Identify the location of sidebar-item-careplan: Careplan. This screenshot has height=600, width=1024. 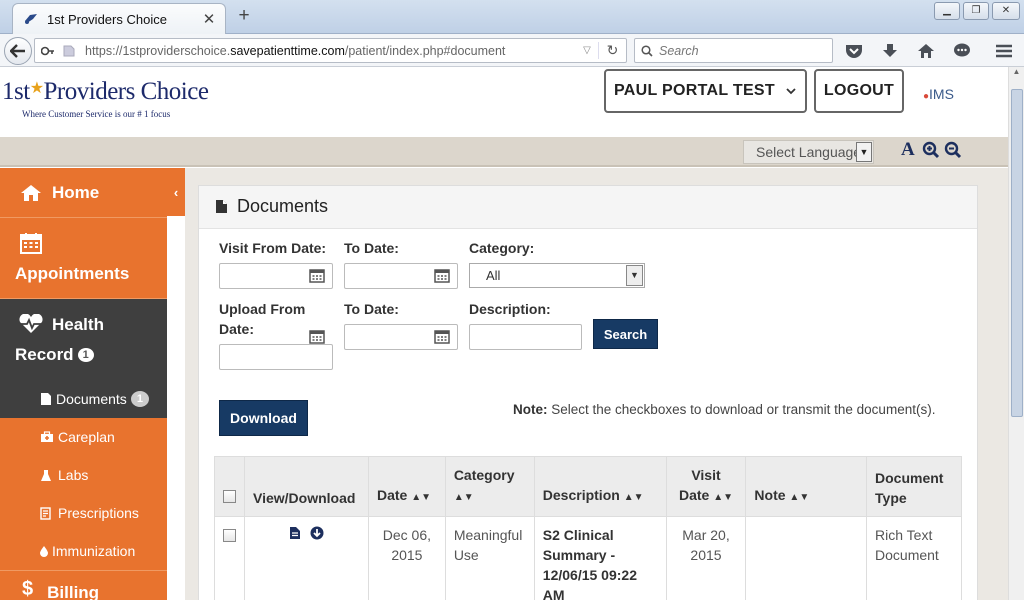
(83, 437).